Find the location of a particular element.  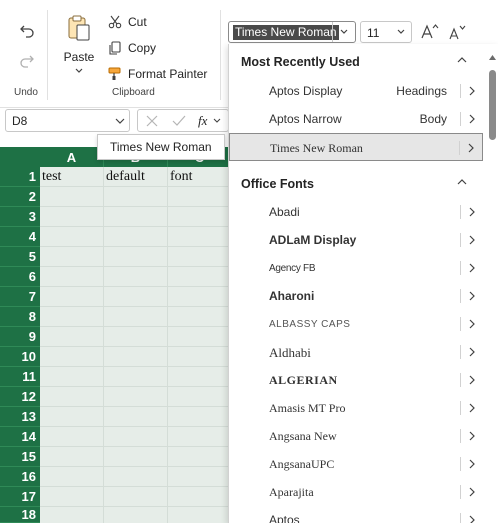

row-header: 5 is located at coordinates (20, 257).